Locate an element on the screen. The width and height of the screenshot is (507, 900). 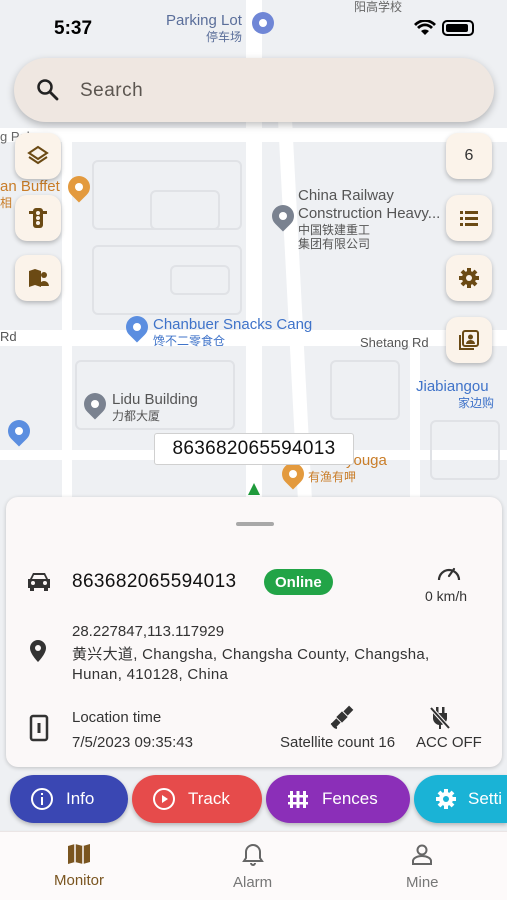
track-button: Track is located at coordinates (197, 799).